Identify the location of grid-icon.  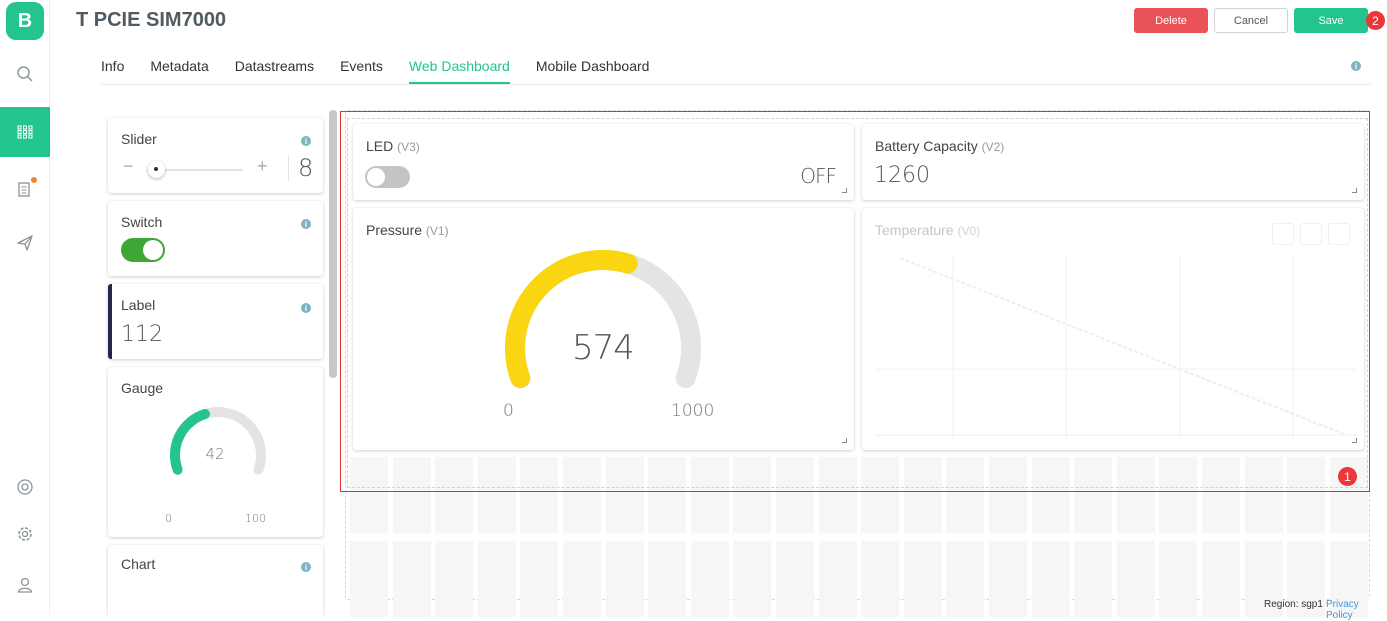
(25, 132).